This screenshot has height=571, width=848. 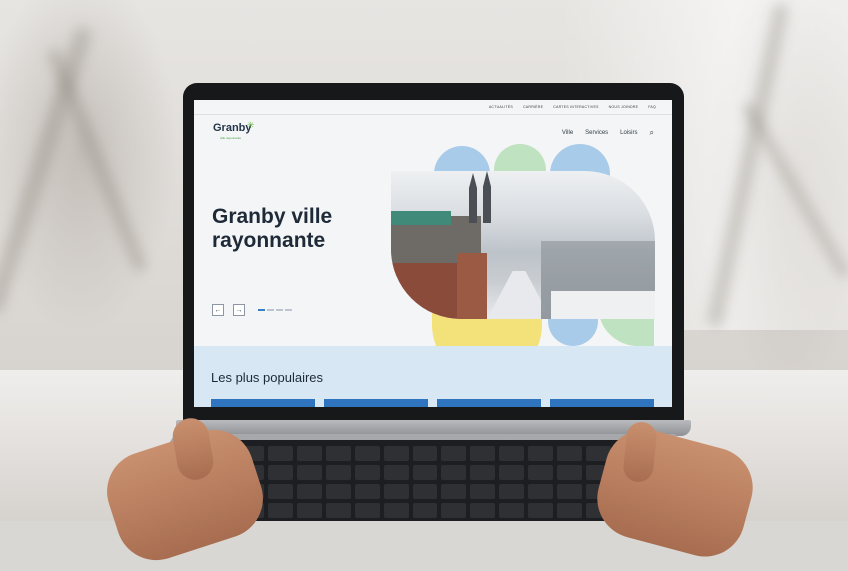 I want to click on nav-item-loisirs: Loisirs, so click(x=628, y=133).